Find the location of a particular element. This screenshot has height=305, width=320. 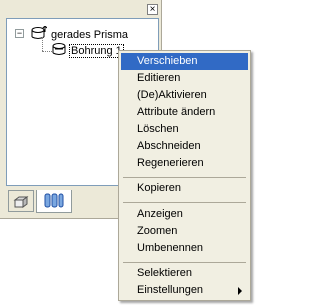

menu-item-umbenennen: Umbenennen is located at coordinates (184, 248).